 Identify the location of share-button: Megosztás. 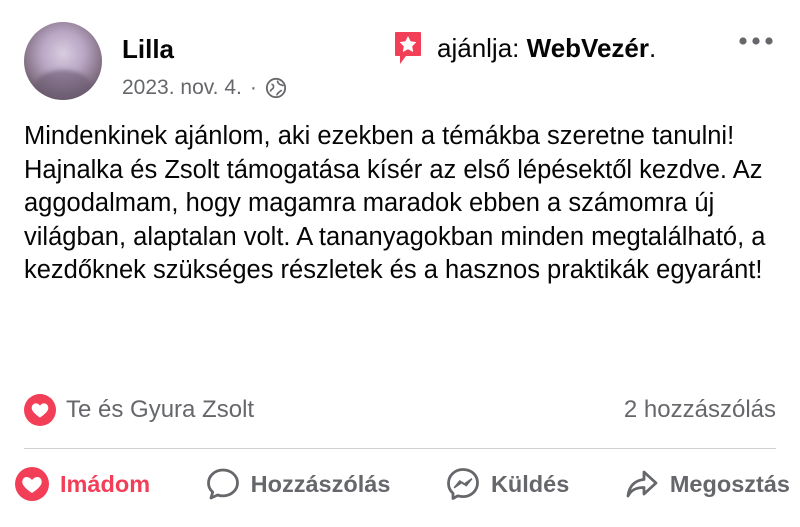
(707, 484).